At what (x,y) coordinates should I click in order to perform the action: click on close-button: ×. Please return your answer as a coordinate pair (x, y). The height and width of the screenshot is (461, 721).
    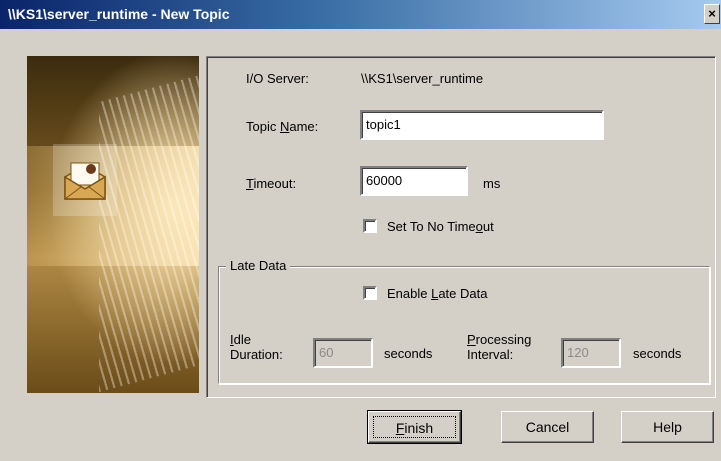
    Looking at the image, I should click on (712, 14).